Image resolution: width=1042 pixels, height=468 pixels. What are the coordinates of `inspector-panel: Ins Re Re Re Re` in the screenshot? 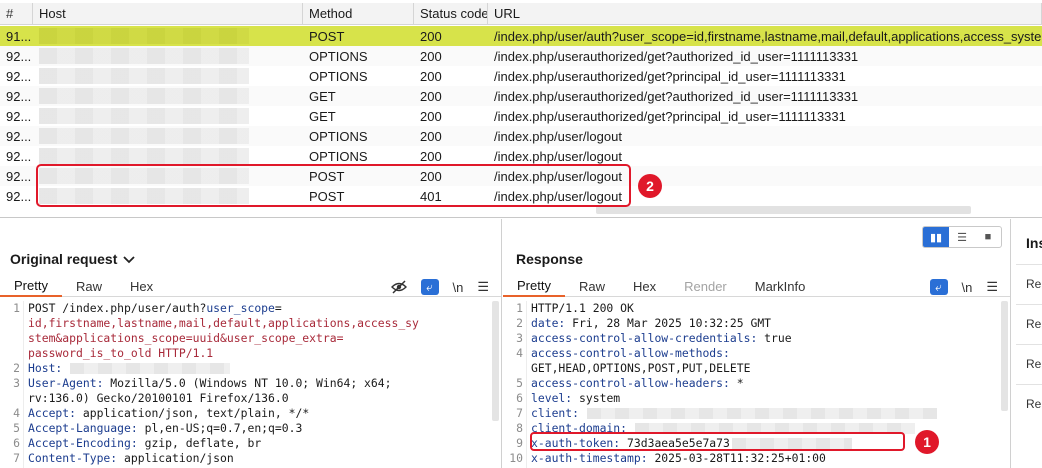 It's located at (1027, 343).